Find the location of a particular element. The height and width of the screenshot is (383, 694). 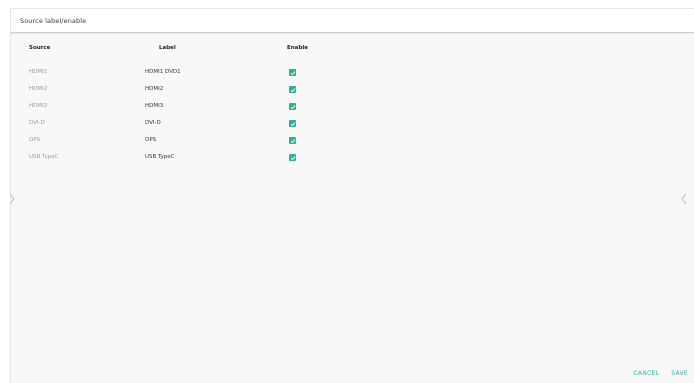

source-label: DVI-D is located at coordinates (153, 123).